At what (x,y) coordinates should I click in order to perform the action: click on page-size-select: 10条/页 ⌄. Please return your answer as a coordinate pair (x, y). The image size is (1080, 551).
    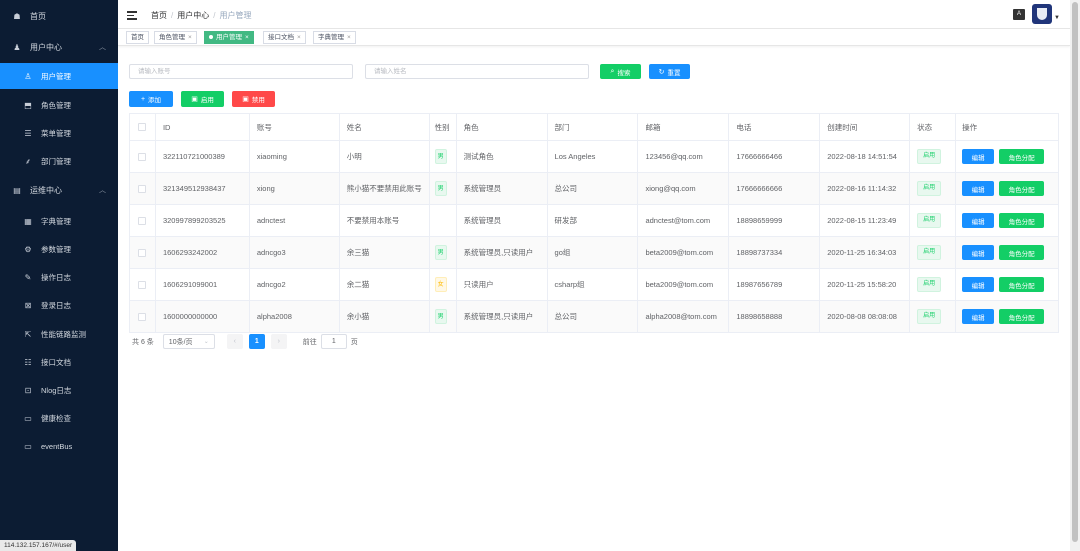
    Looking at the image, I should click on (188, 341).